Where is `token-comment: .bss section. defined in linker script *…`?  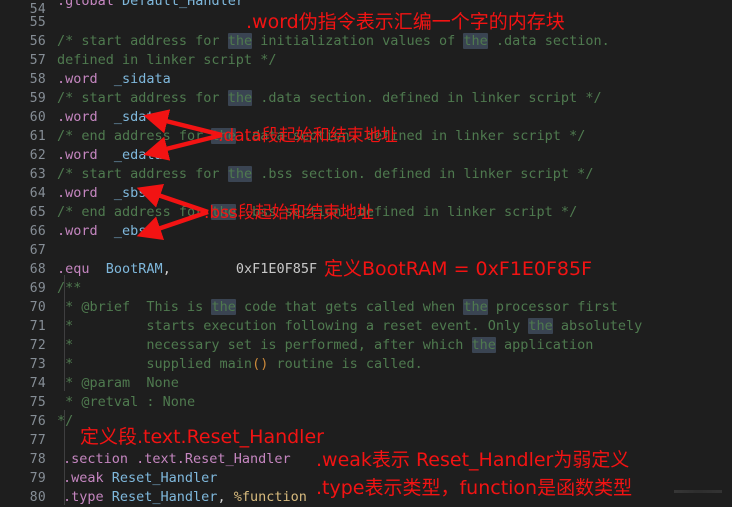
token-comment: .bss section. defined in linker script *… is located at coordinates (423, 174).